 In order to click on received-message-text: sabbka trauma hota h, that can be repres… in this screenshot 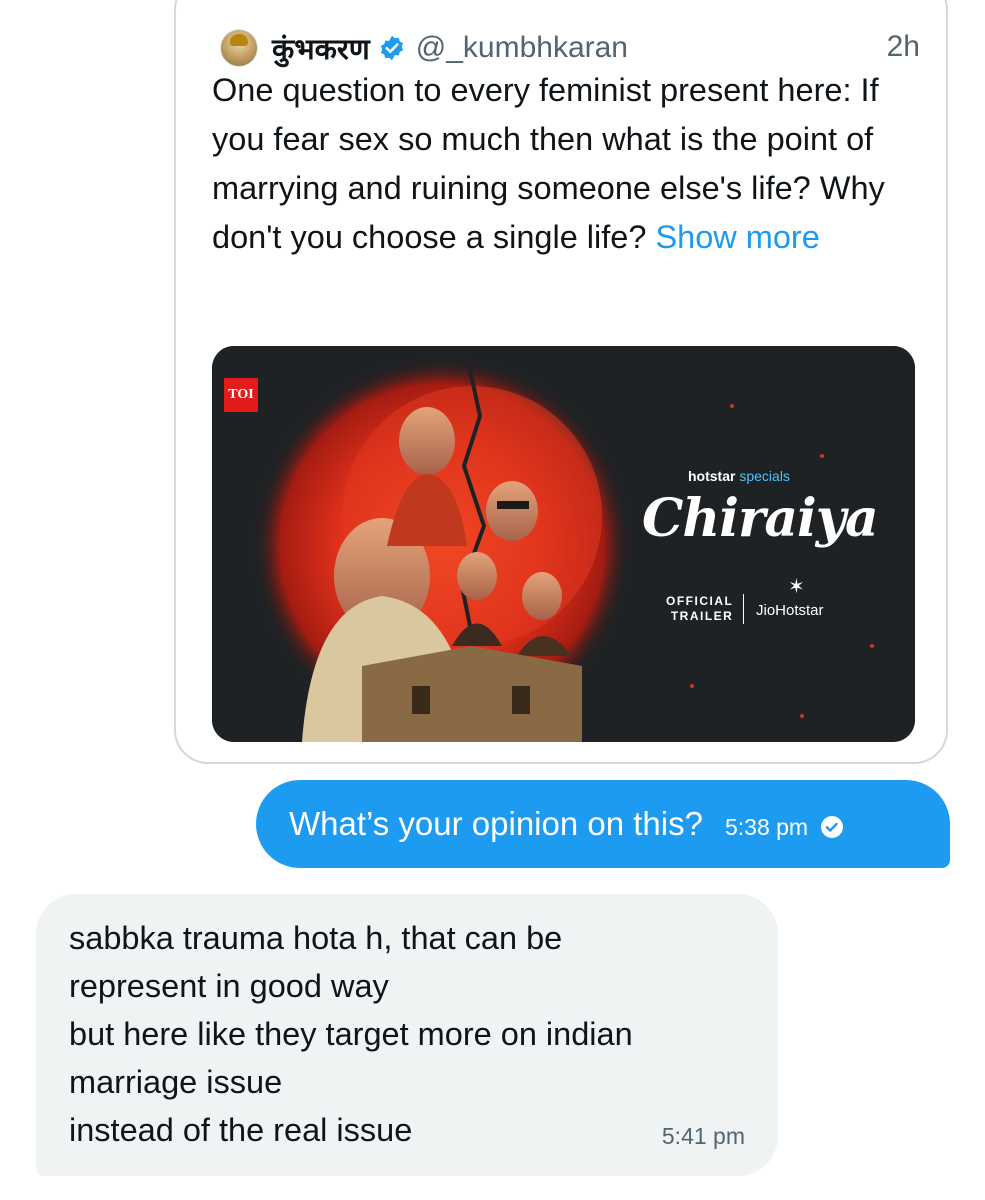, I will do `click(414, 1034)`.